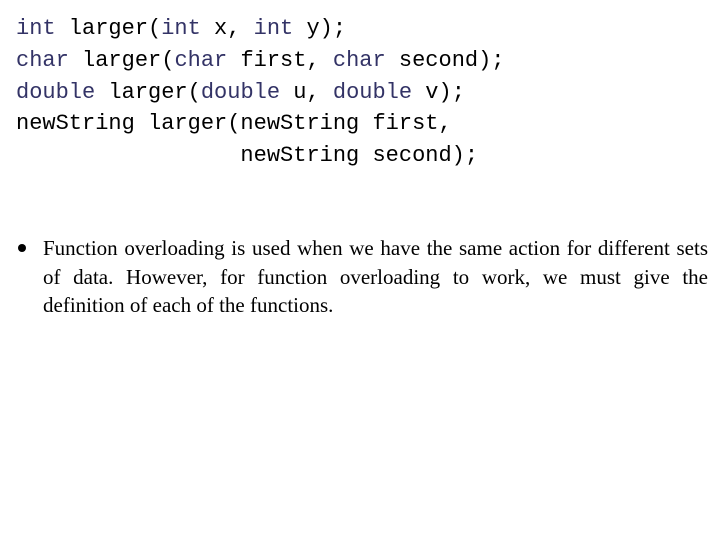 The image size is (720, 540). Describe the element at coordinates (445, 60) in the screenshot. I see `code-text: second);` at that location.